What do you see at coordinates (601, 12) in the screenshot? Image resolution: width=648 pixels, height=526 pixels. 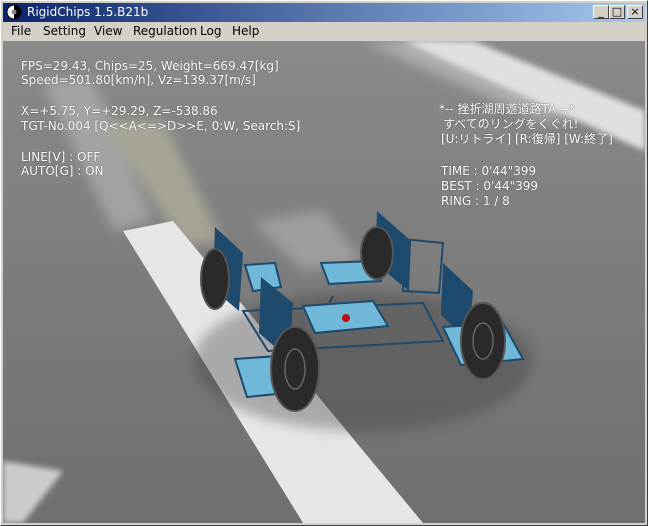 I see `minimize-button: _` at bounding box center [601, 12].